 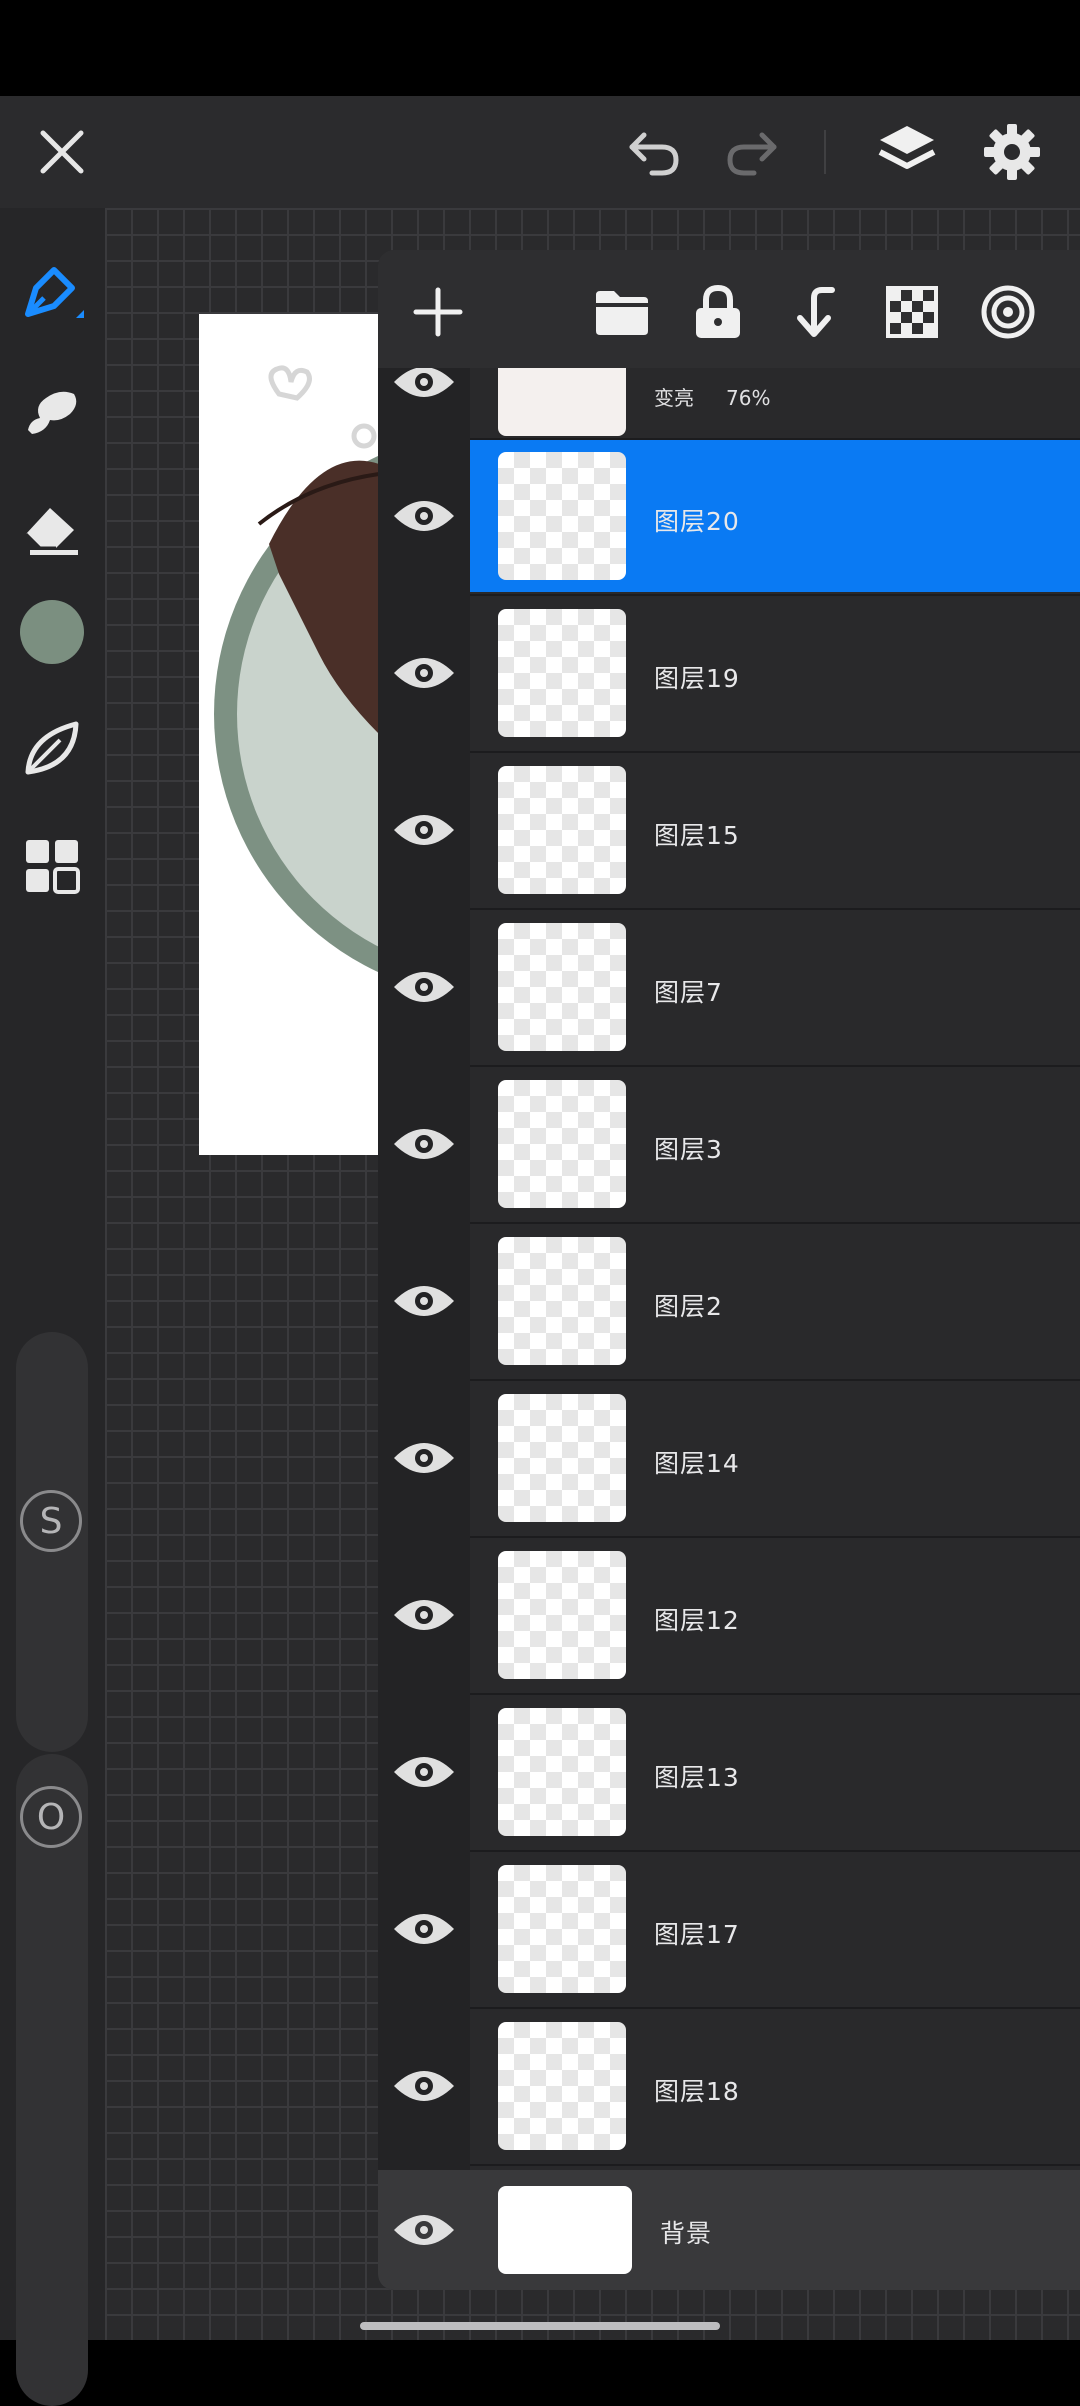 I want to click on layer-row: 图层2, so click(x=729, y=1303).